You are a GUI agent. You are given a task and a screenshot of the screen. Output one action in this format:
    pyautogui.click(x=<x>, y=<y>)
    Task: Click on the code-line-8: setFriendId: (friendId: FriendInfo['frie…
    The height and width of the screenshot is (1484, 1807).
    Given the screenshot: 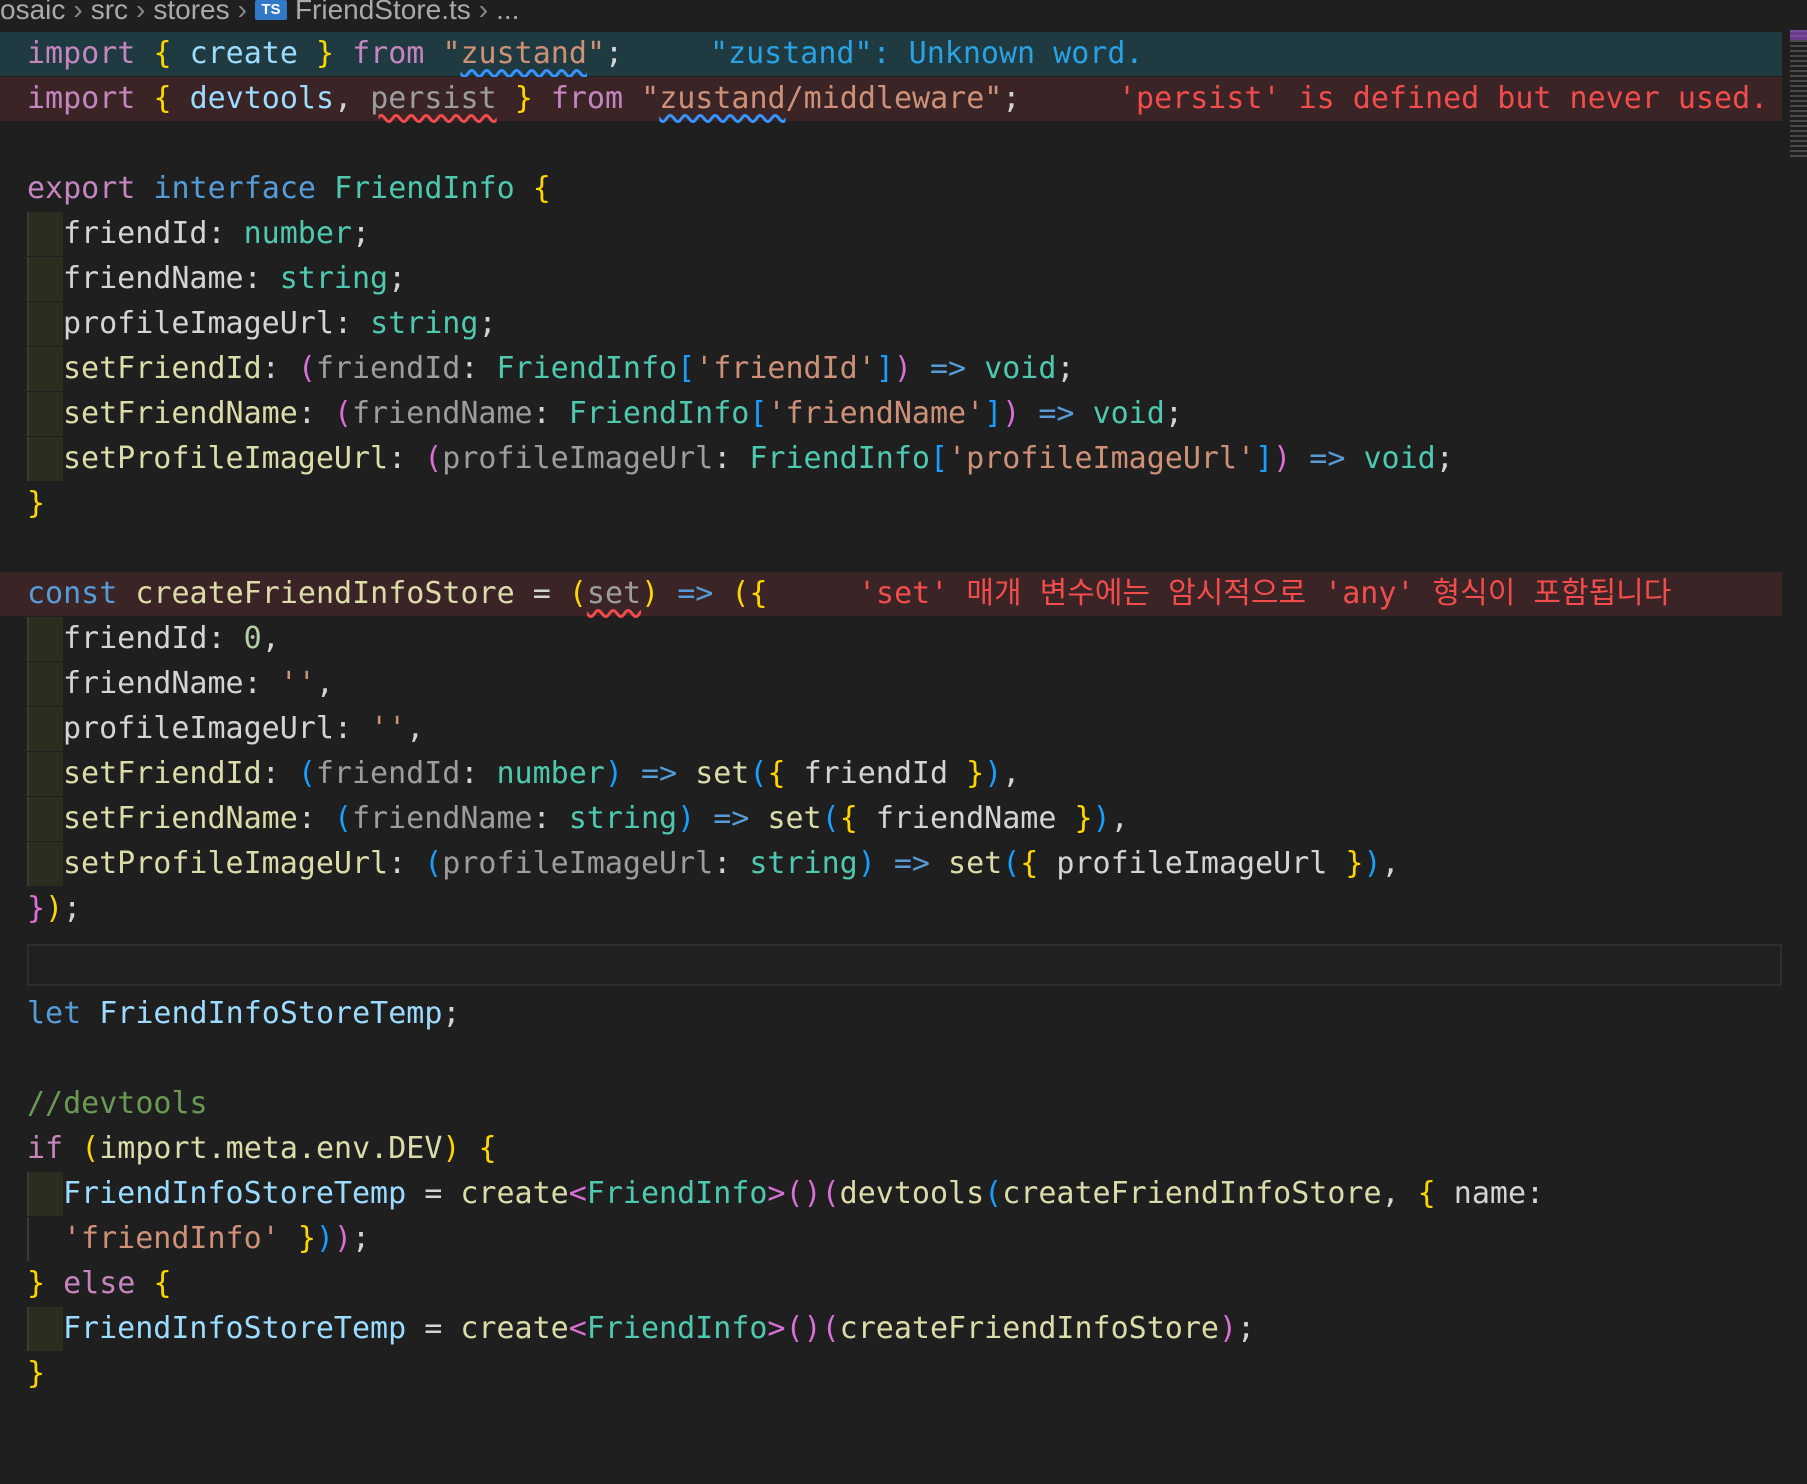 What is the action you would take?
    pyautogui.click(x=891, y=369)
    